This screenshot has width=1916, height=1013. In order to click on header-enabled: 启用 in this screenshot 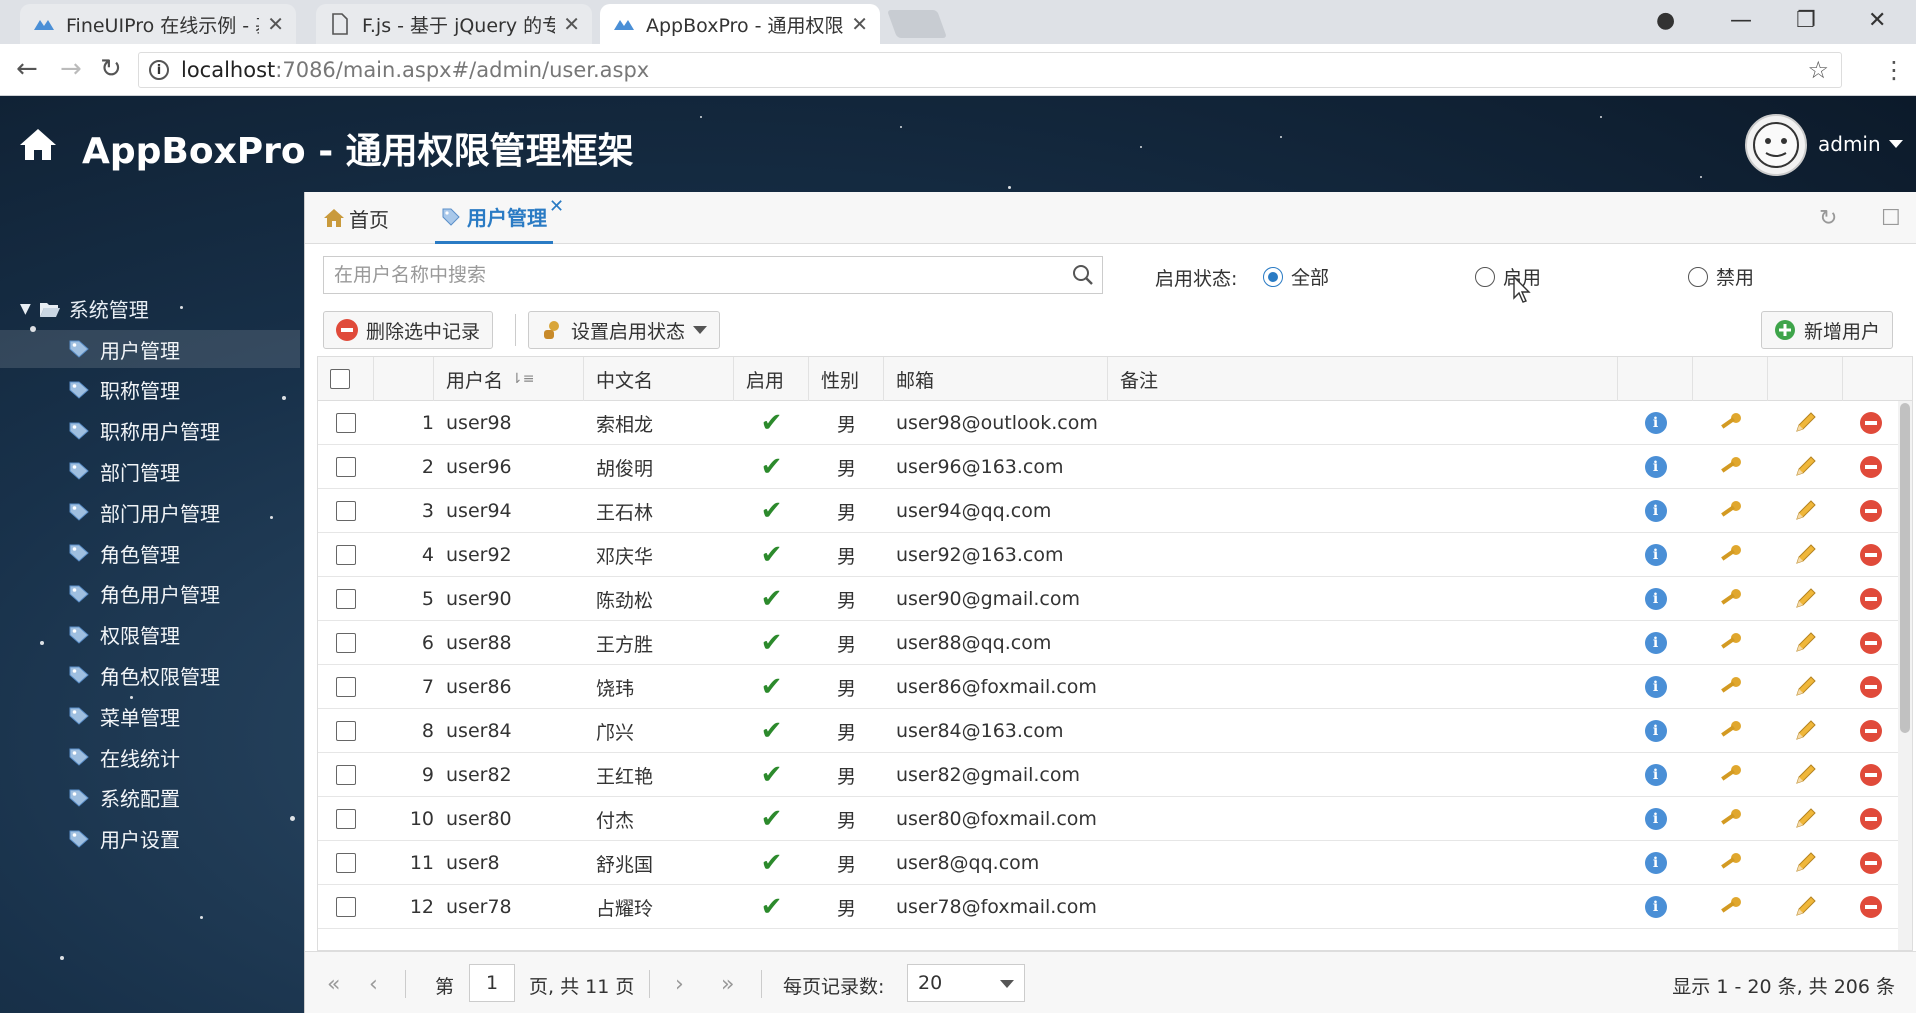, I will do `click(771, 379)`.